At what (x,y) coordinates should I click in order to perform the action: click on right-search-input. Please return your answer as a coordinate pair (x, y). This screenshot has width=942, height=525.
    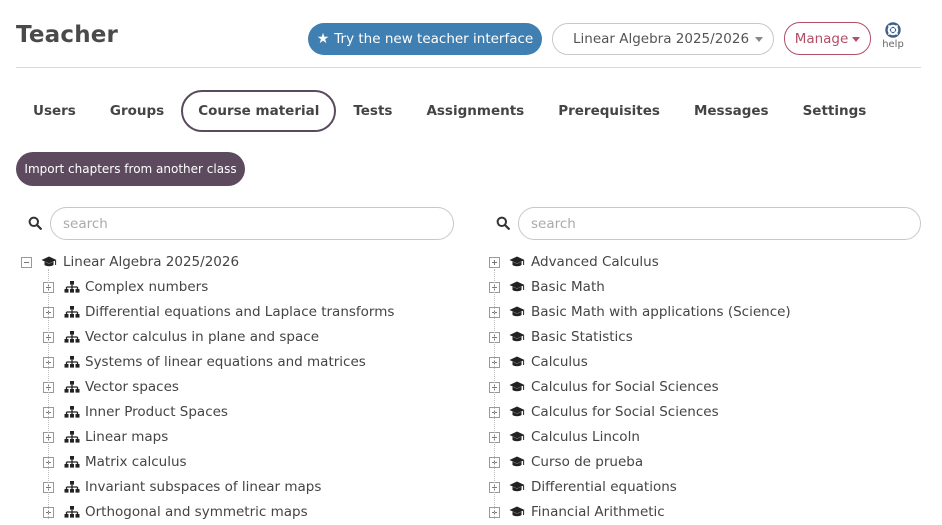
    Looking at the image, I should click on (719, 223).